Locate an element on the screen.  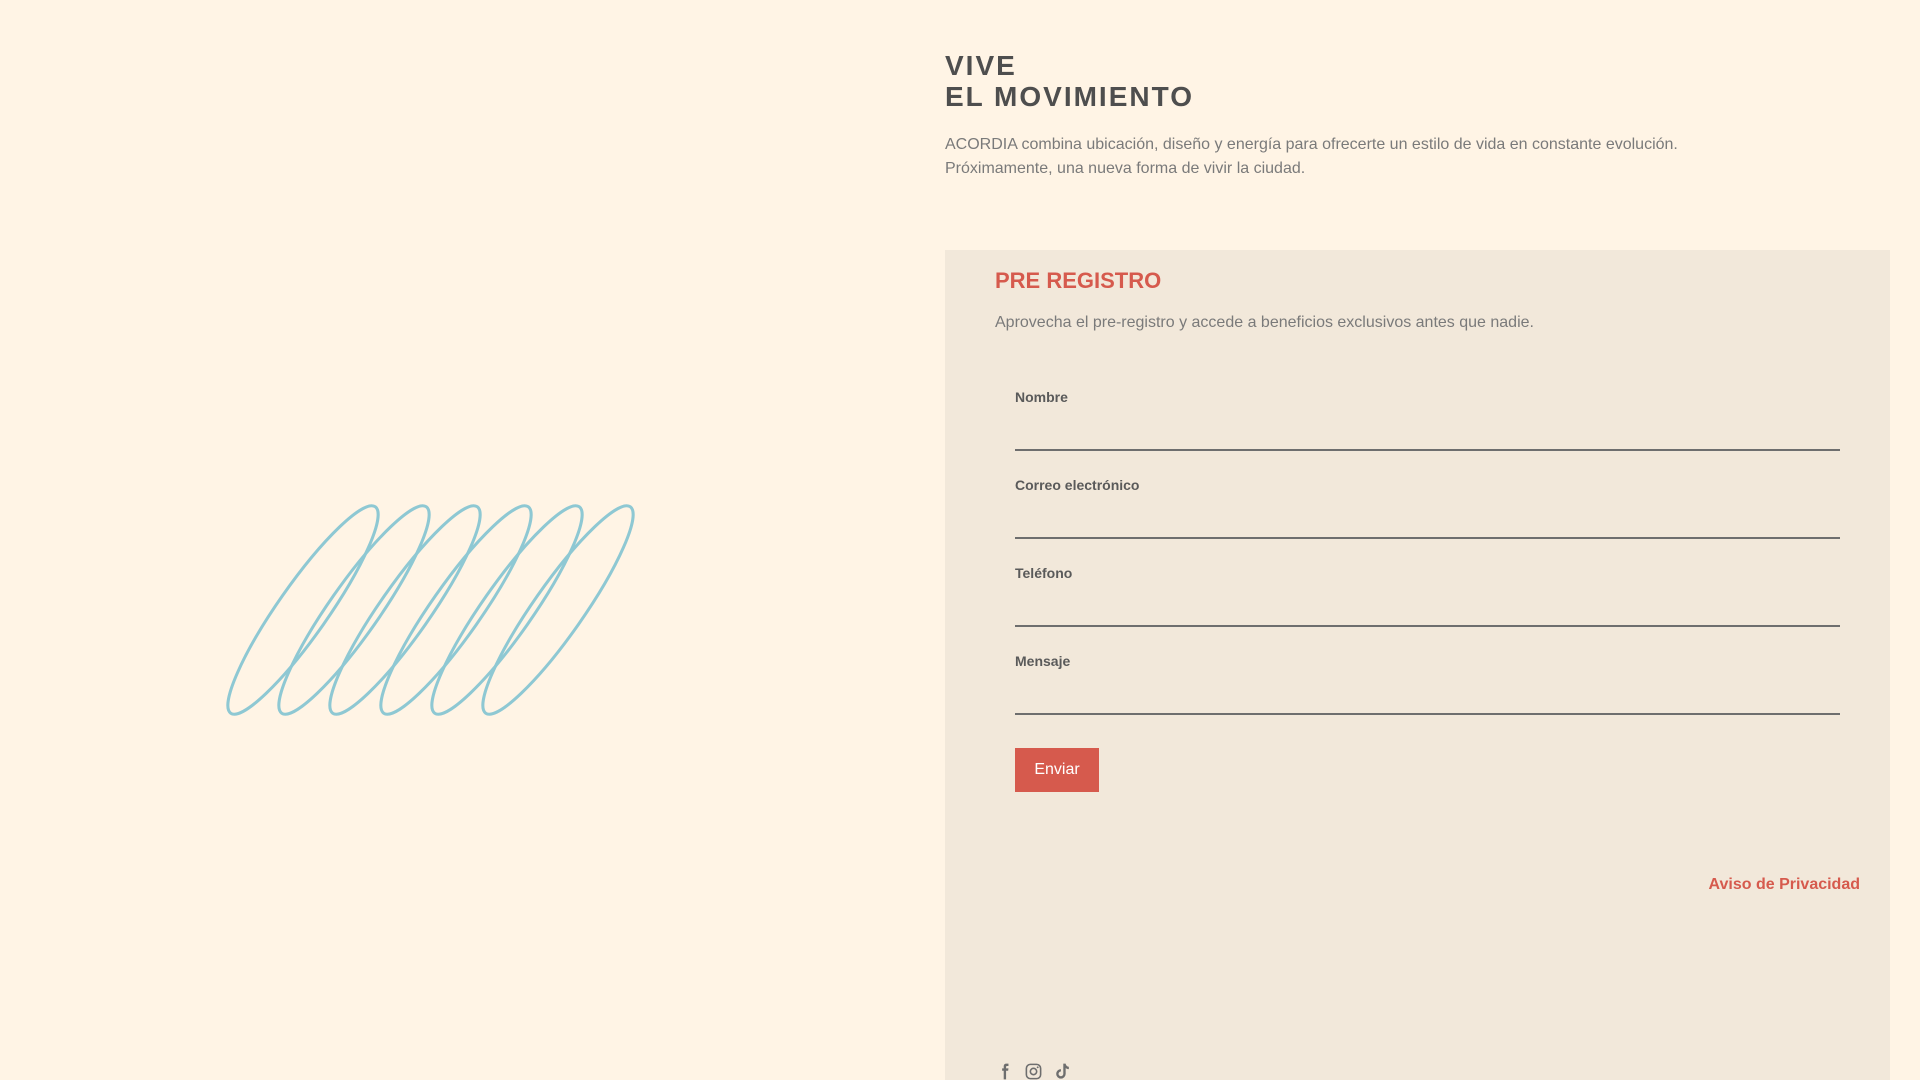
email-field-group: Correo electrónico is located at coordinates (1427, 513).